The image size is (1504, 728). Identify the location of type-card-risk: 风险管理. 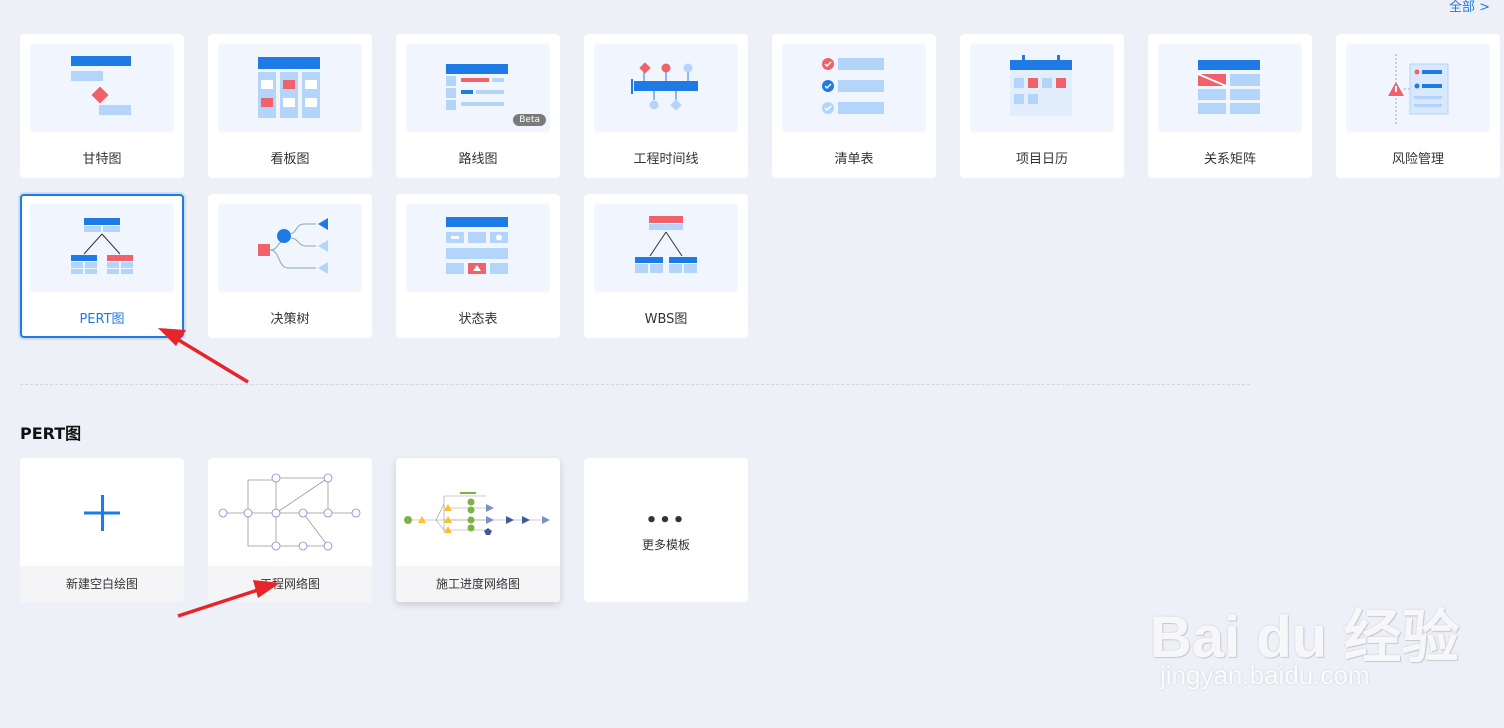
(1418, 106).